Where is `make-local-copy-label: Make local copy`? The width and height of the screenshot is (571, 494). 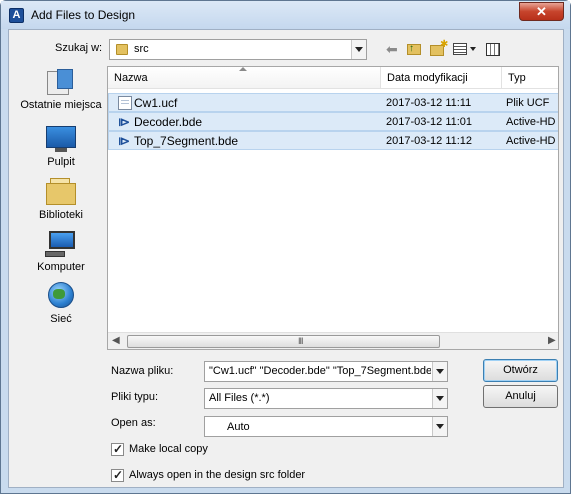
make-local-copy-label: Make local copy is located at coordinates (168, 449).